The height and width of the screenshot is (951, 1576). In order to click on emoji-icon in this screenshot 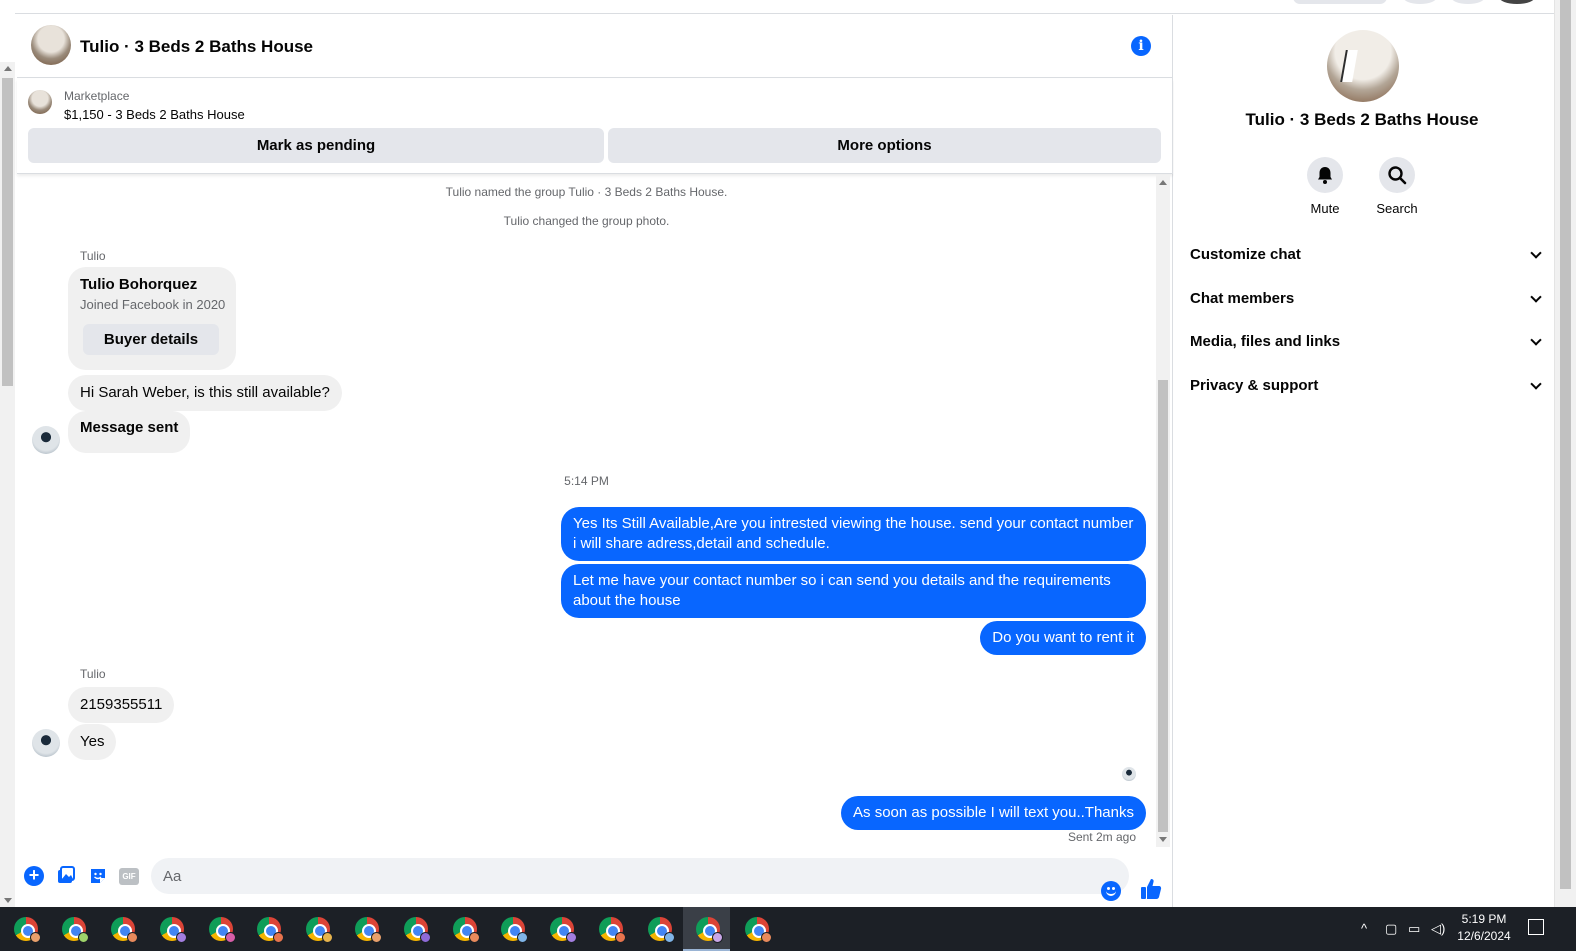, I will do `click(1111, 891)`.